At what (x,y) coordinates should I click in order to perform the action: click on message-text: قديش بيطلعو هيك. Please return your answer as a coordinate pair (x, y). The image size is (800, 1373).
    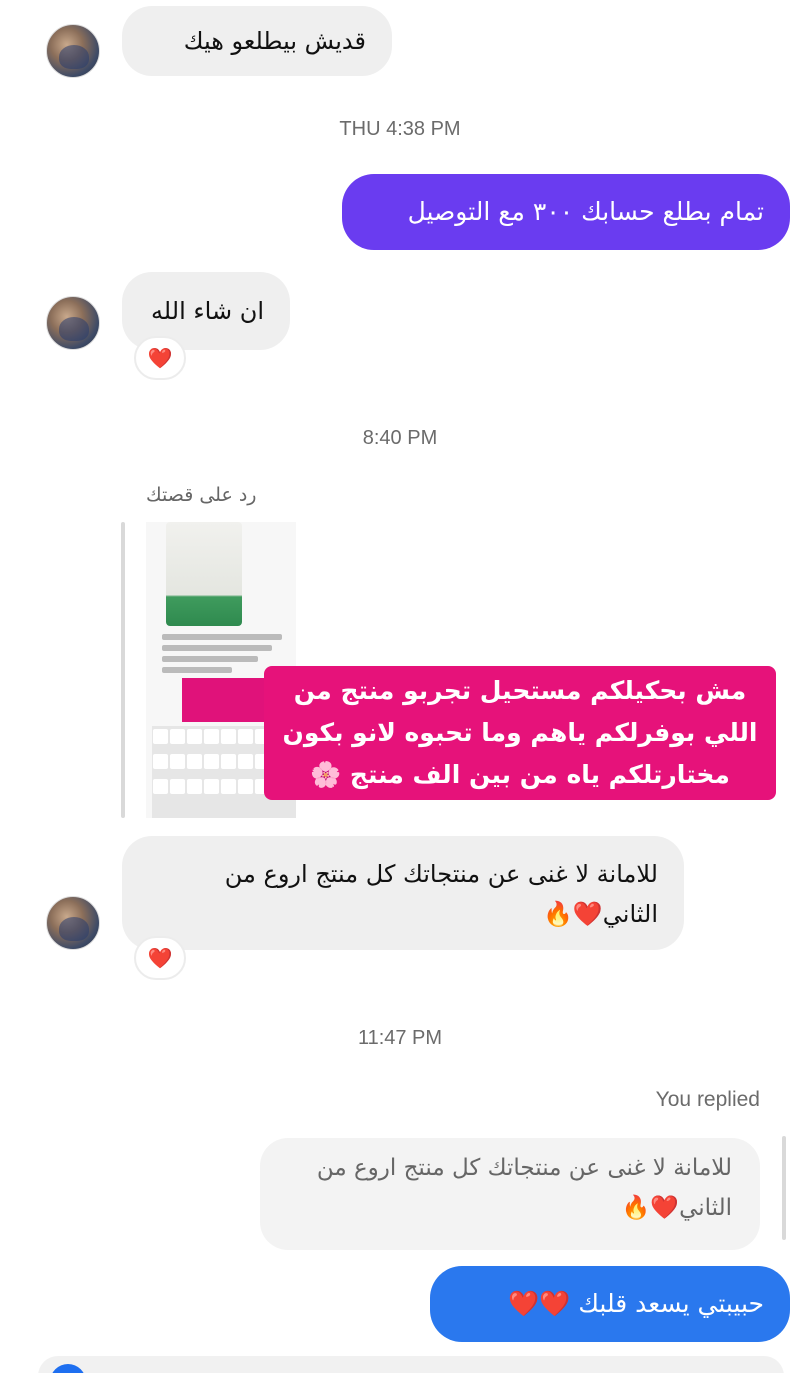
    Looking at the image, I should click on (274, 41).